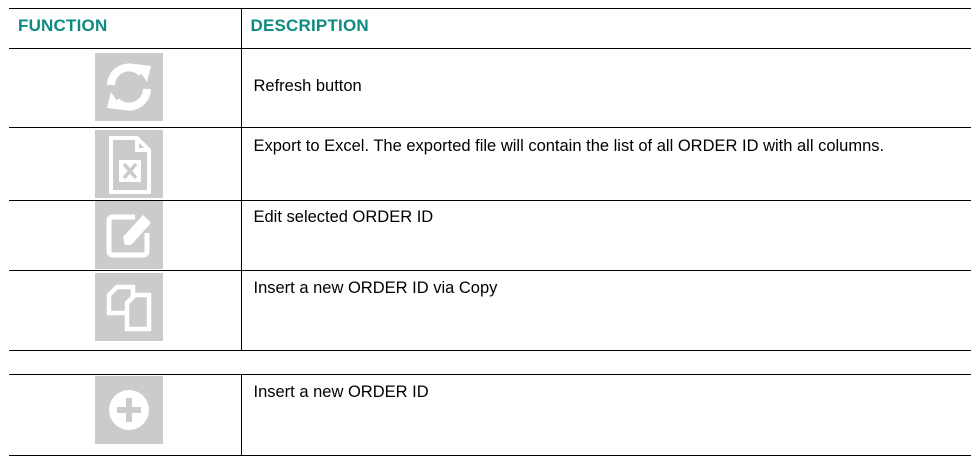 The height and width of the screenshot is (456, 971). Describe the element at coordinates (129, 307) in the screenshot. I see `copy-icon` at that location.